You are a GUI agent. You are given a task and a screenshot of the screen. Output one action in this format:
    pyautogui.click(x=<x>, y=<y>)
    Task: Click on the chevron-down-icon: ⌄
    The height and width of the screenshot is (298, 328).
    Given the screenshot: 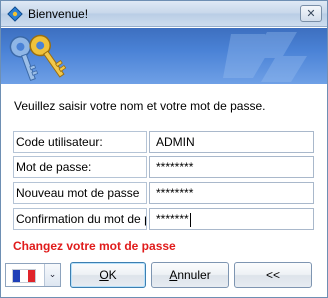 What is the action you would take?
    pyautogui.click(x=52, y=275)
    